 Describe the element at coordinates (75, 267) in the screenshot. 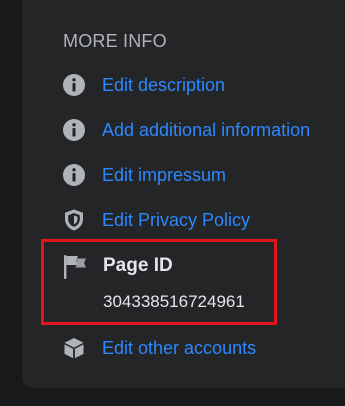

I see `flag-icon` at that location.